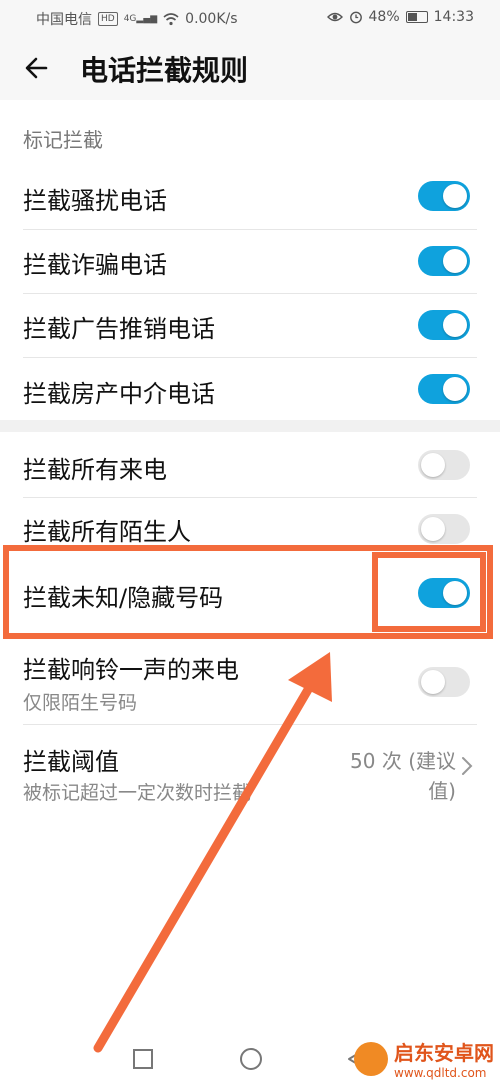 The width and height of the screenshot is (500, 1084). What do you see at coordinates (38, 68) in the screenshot?
I see `arrow-left-icon` at bounding box center [38, 68].